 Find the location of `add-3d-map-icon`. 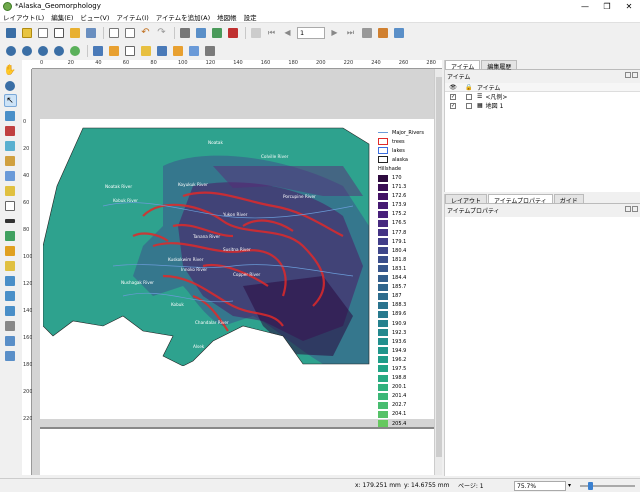

add-3d-map-icon is located at coordinates (10, 160).